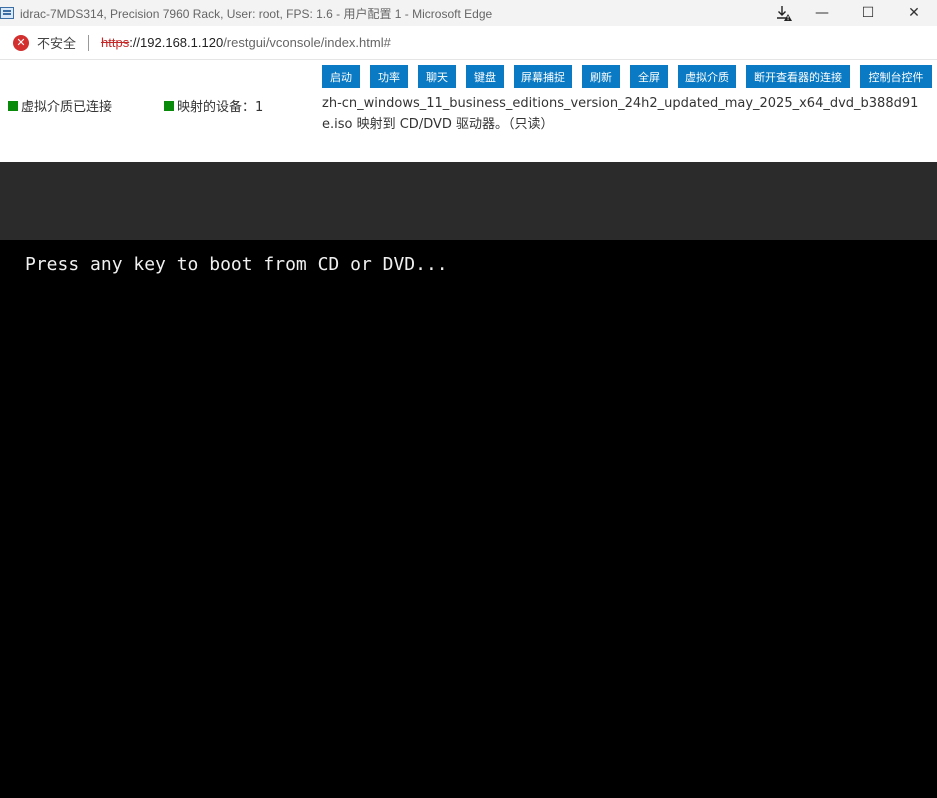  Describe the element at coordinates (868, 13) in the screenshot. I see `maximize-button: ☐` at that location.